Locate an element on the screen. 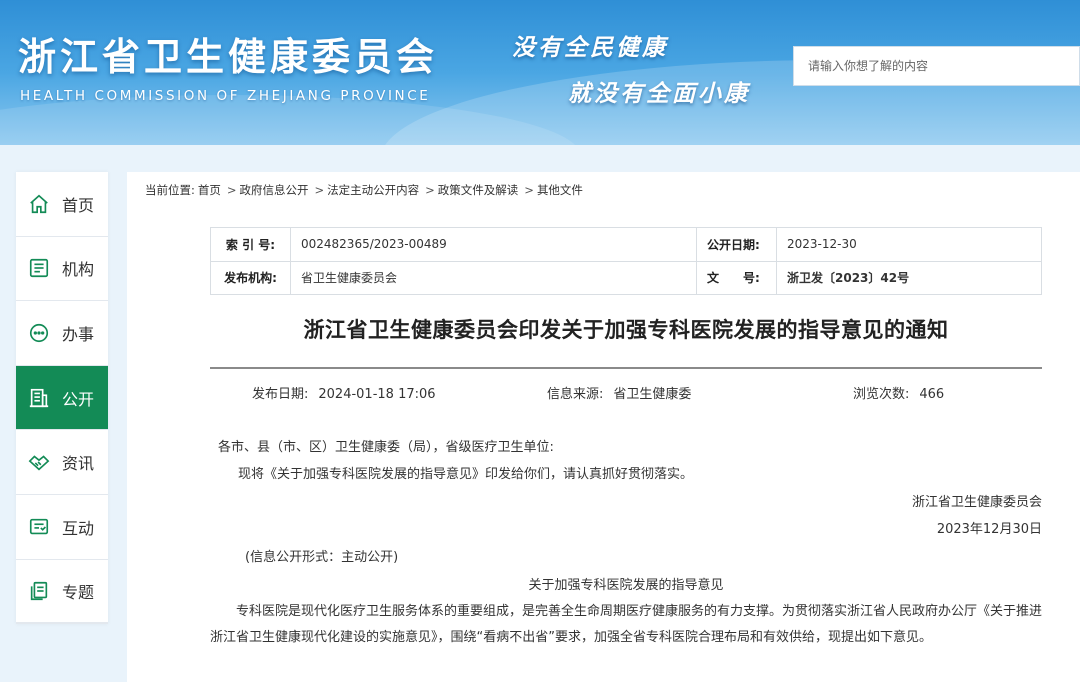 This screenshot has height=682, width=1080. slogan-line-1: 没有全民健康 is located at coordinates (590, 47).